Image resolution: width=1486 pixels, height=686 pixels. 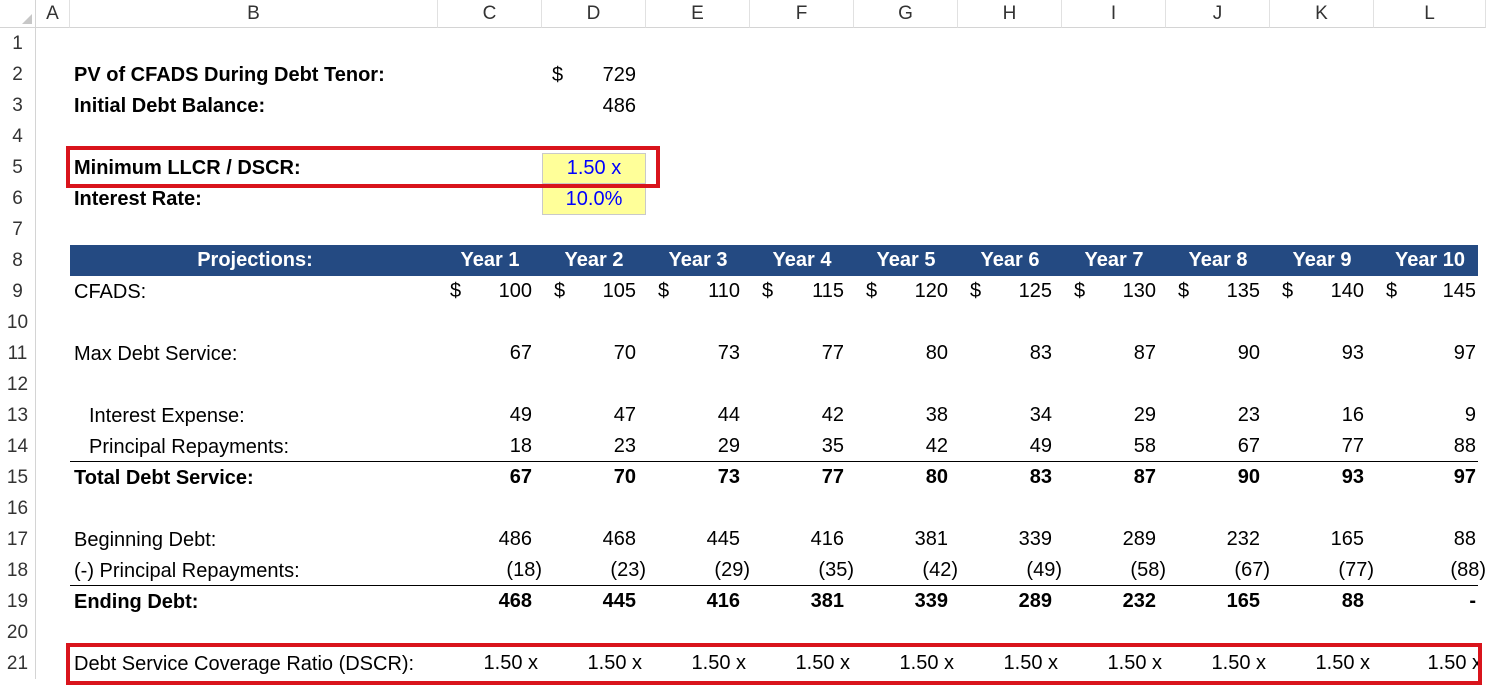 What do you see at coordinates (1317, 477) in the screenshot?
I see `total-debt-service-cell-year-9: 93` at bounding box center [1317, 477].